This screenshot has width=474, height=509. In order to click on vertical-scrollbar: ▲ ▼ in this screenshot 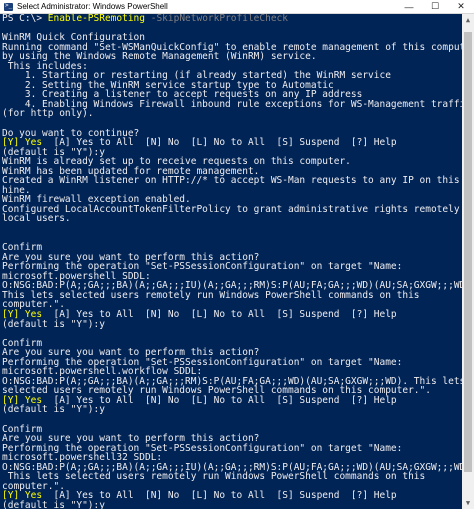, I will do `click(468, 261)`.